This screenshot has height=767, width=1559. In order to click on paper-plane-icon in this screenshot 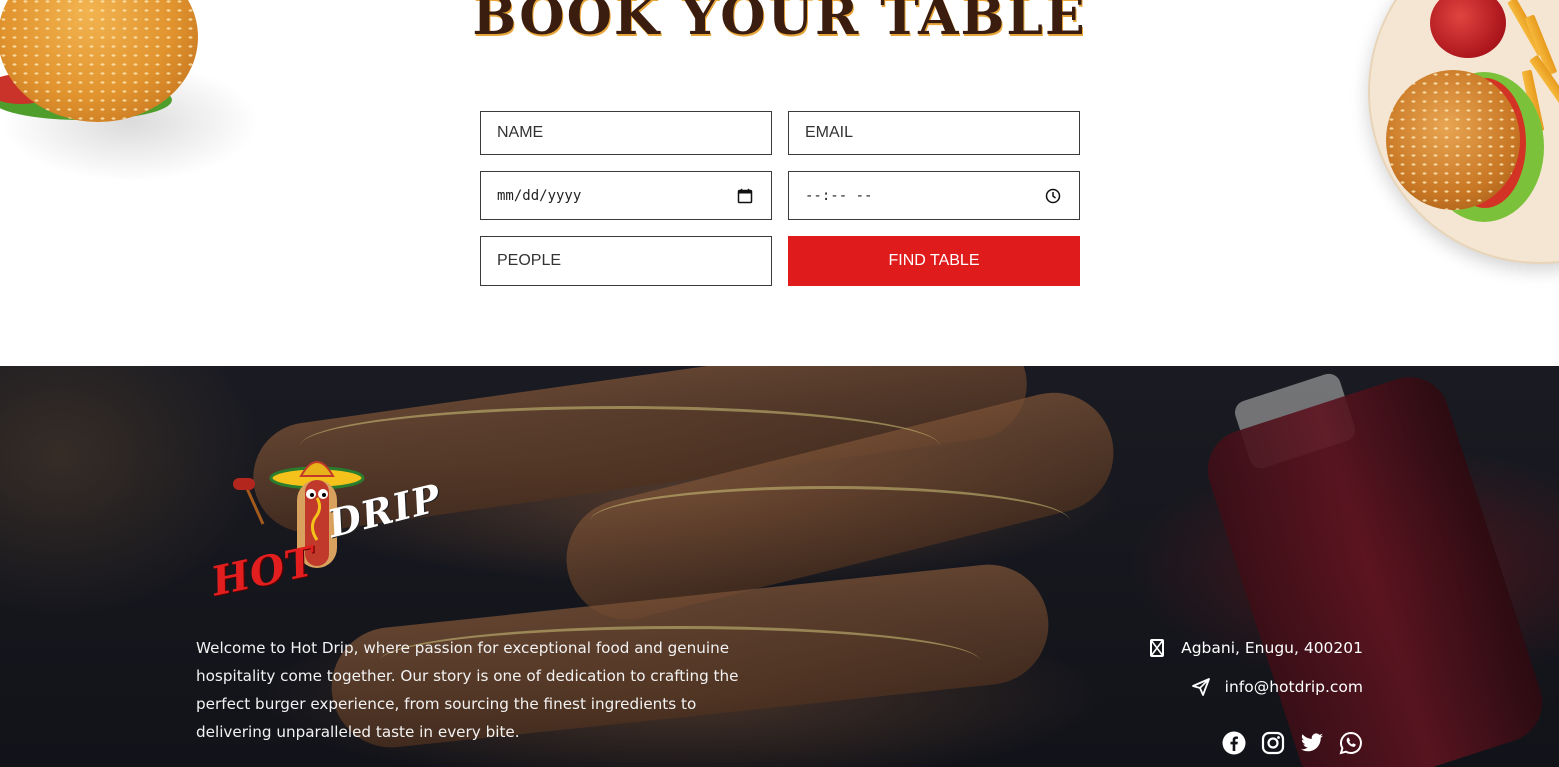, I will do `click(1200, 687)`.